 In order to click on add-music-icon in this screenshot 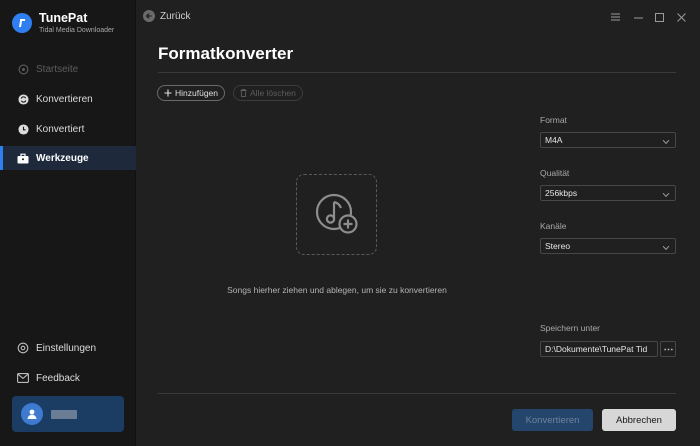, I will do `click(336, 213)`.